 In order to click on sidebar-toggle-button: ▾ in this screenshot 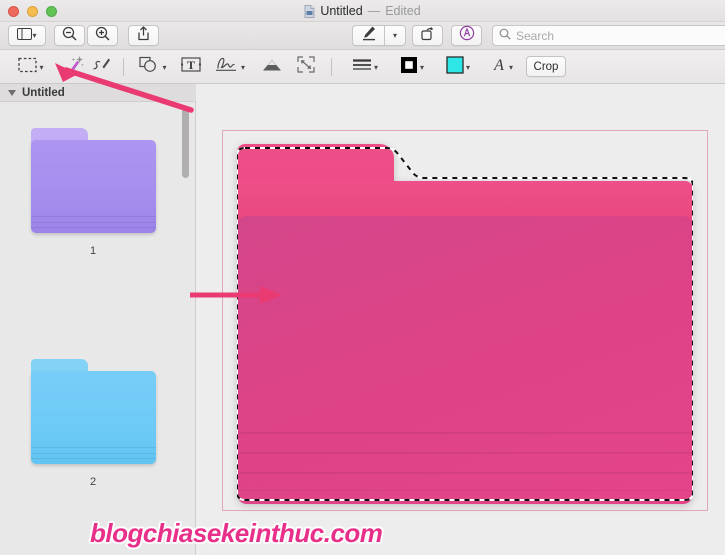, I will do `click(27, 35)`.